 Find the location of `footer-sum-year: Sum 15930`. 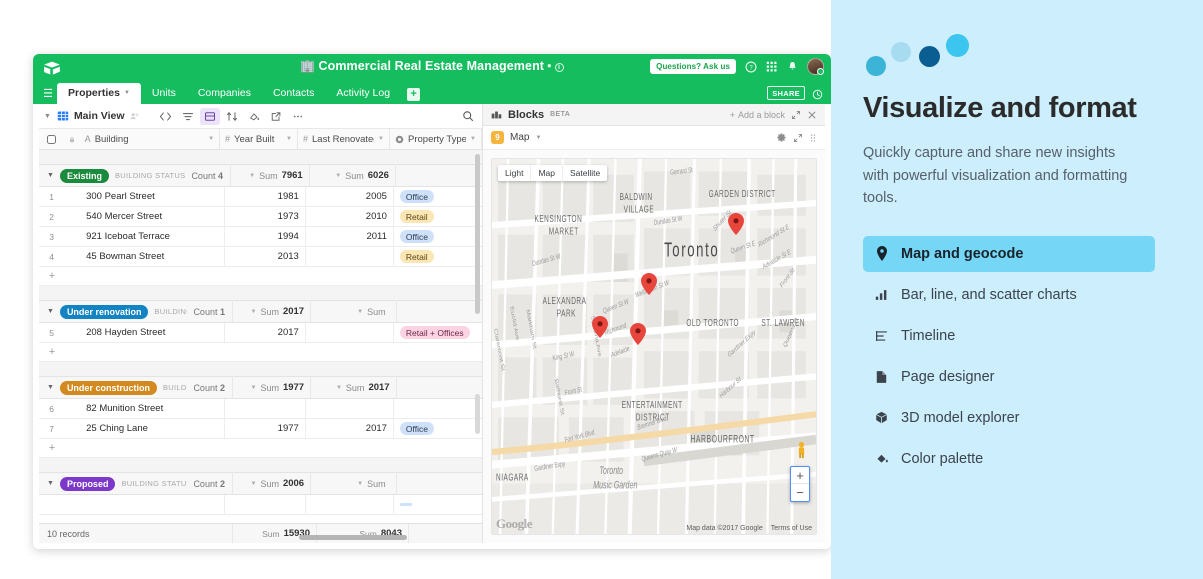

footer-sum-year: Sum 15930 is located at coordinates (275, 533).